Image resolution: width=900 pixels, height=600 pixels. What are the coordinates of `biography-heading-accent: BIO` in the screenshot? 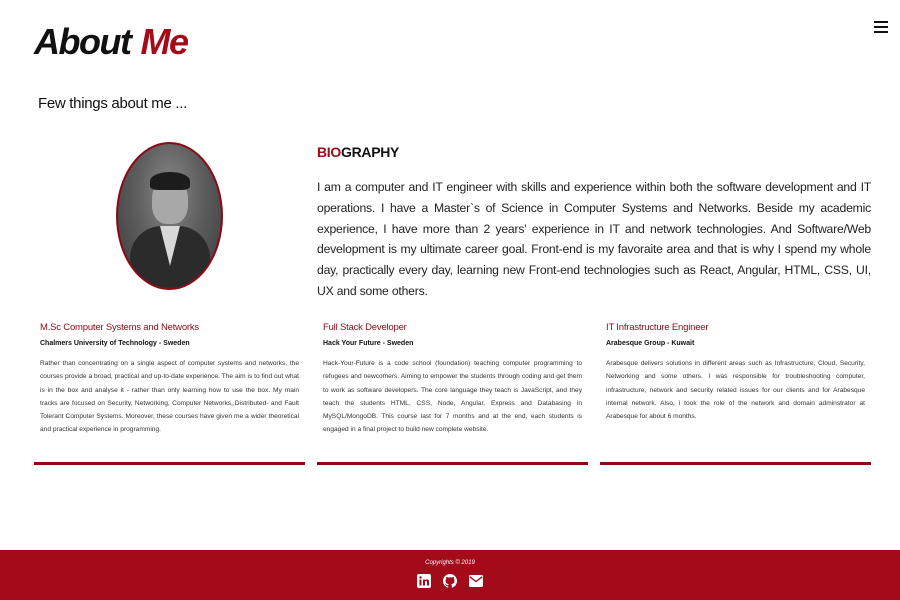 It's located at (329, 152).